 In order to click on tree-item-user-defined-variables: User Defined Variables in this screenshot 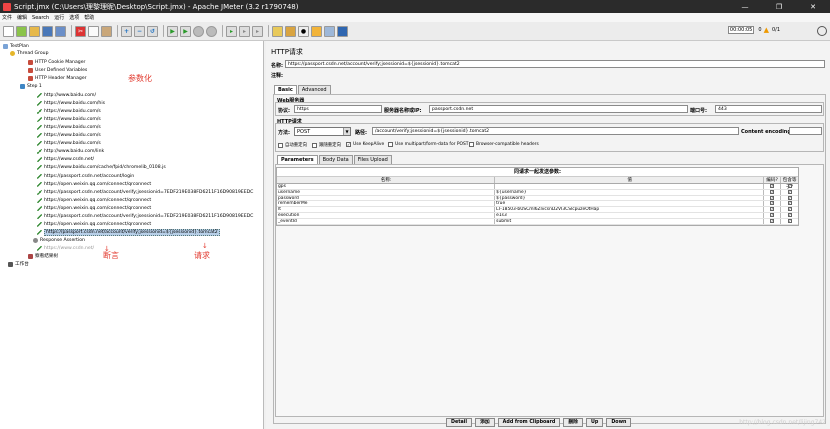, I will do `click(57, 70)`.